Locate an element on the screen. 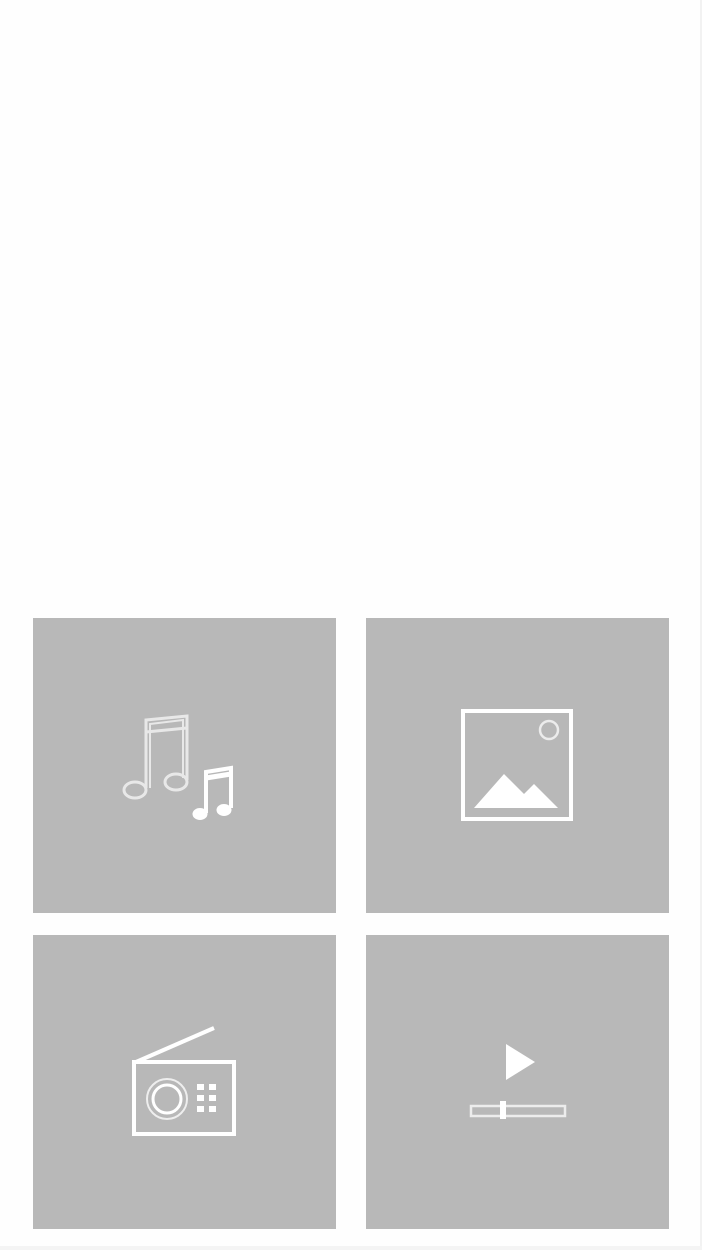  video-play-icon is located at coordinates (518, 1082).